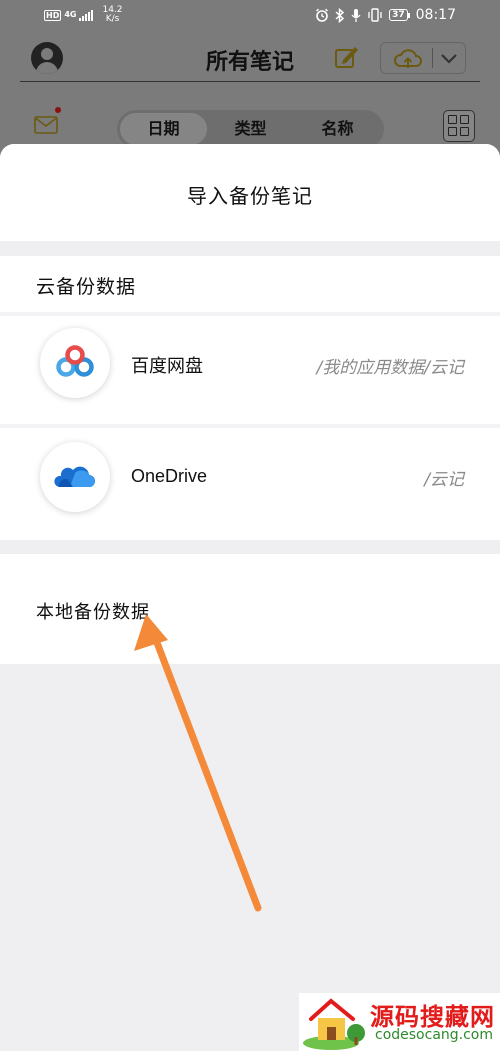 The width and height of the screenshot is (500, 1051). I want to click on watermark-url: codesocang.com, so click(434, 1035).